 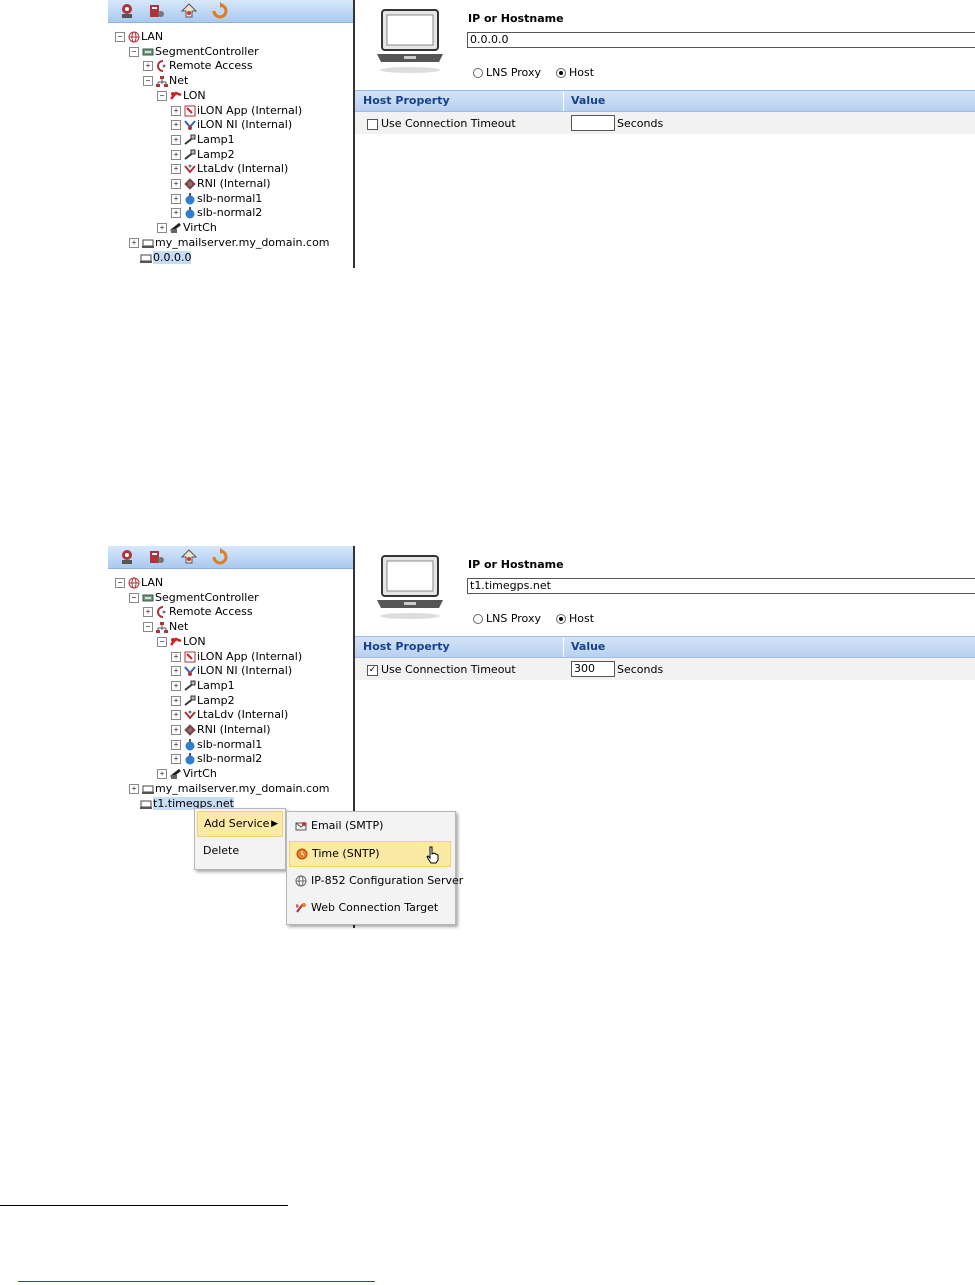 What do you see at coordinates (721, 40) in the screenshot?
I see `ip-hostname-input: 0.0.0.0` at bounding box center [721, 40].